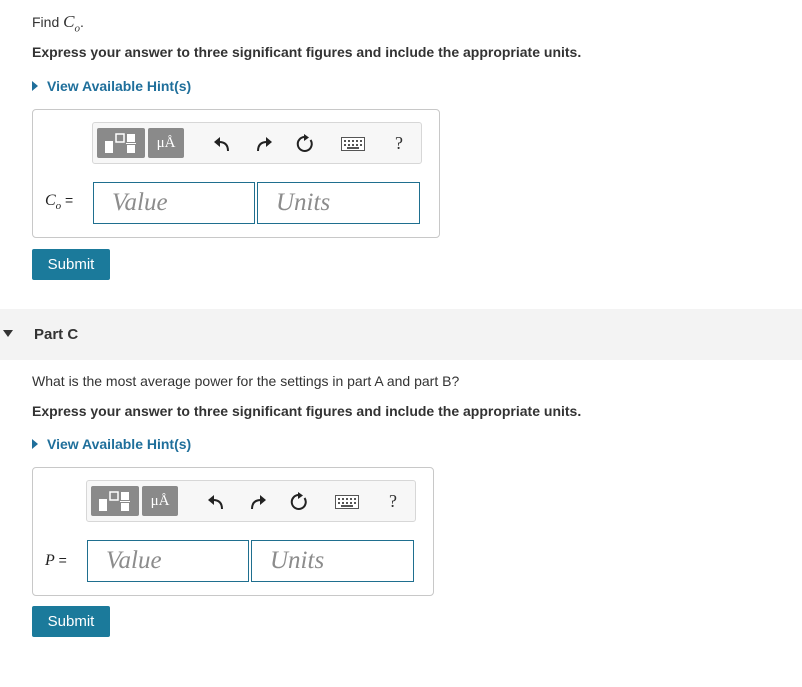 Image resolution: width=802 pixels, height=687 pixels. What do you see at coordinates (69, 21) in the screenshot?
I see `prompt-var: C` at bounding box center [69, 21].